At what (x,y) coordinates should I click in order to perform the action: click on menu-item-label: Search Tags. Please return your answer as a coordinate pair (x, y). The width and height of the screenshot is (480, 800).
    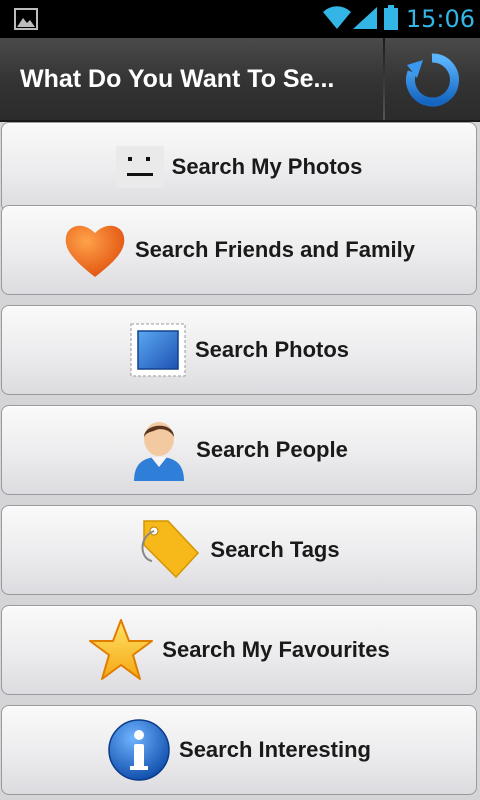
    Looking at the image, I should click on (275, 549).